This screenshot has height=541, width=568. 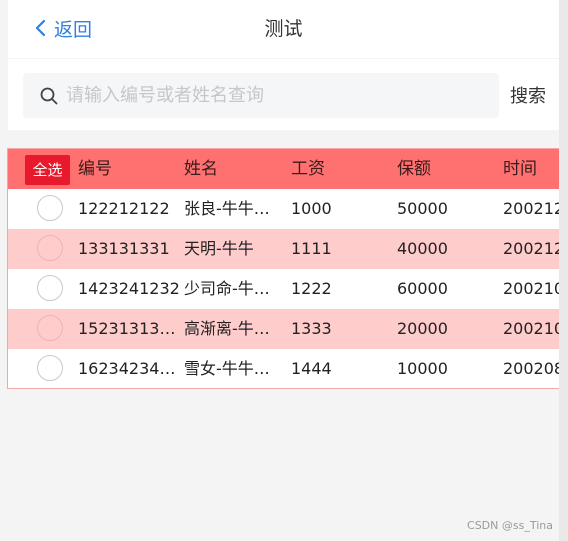 What do you see at coordinates (422, 368) in the screenshot?
I see `cell-insurance: 10000` at bounding box center [422, 368].